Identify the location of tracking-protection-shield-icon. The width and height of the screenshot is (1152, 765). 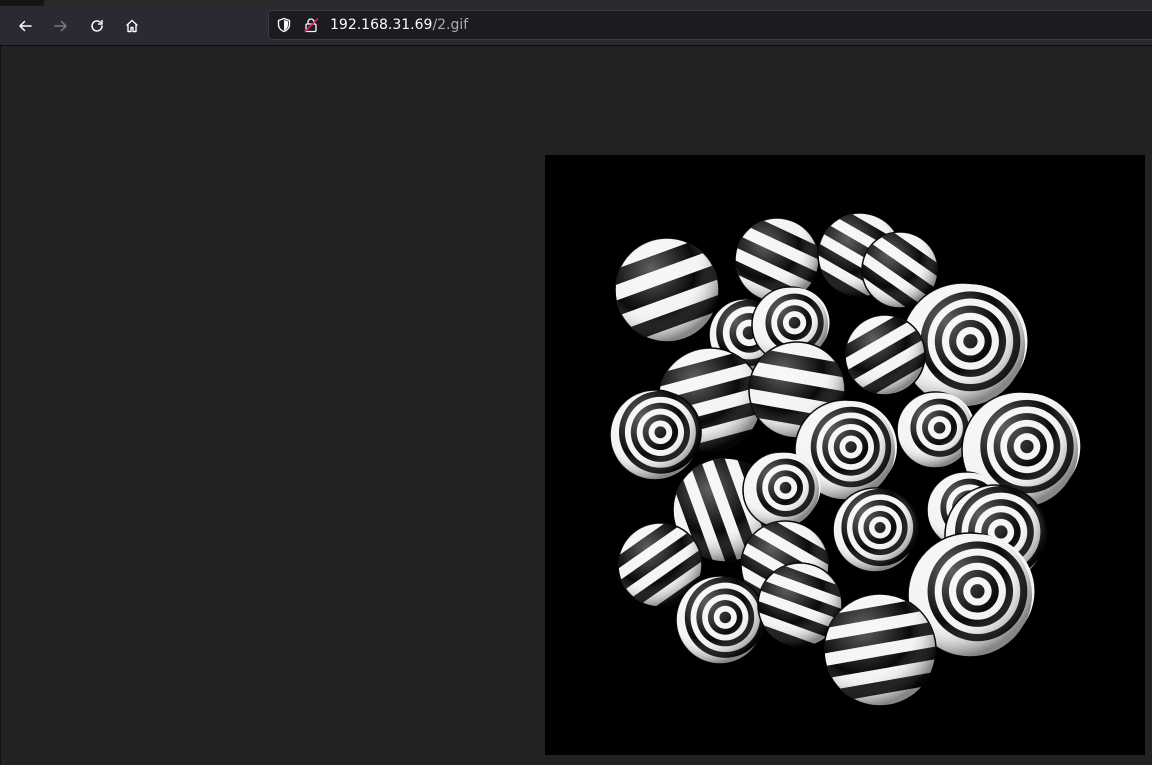
(284, 25).